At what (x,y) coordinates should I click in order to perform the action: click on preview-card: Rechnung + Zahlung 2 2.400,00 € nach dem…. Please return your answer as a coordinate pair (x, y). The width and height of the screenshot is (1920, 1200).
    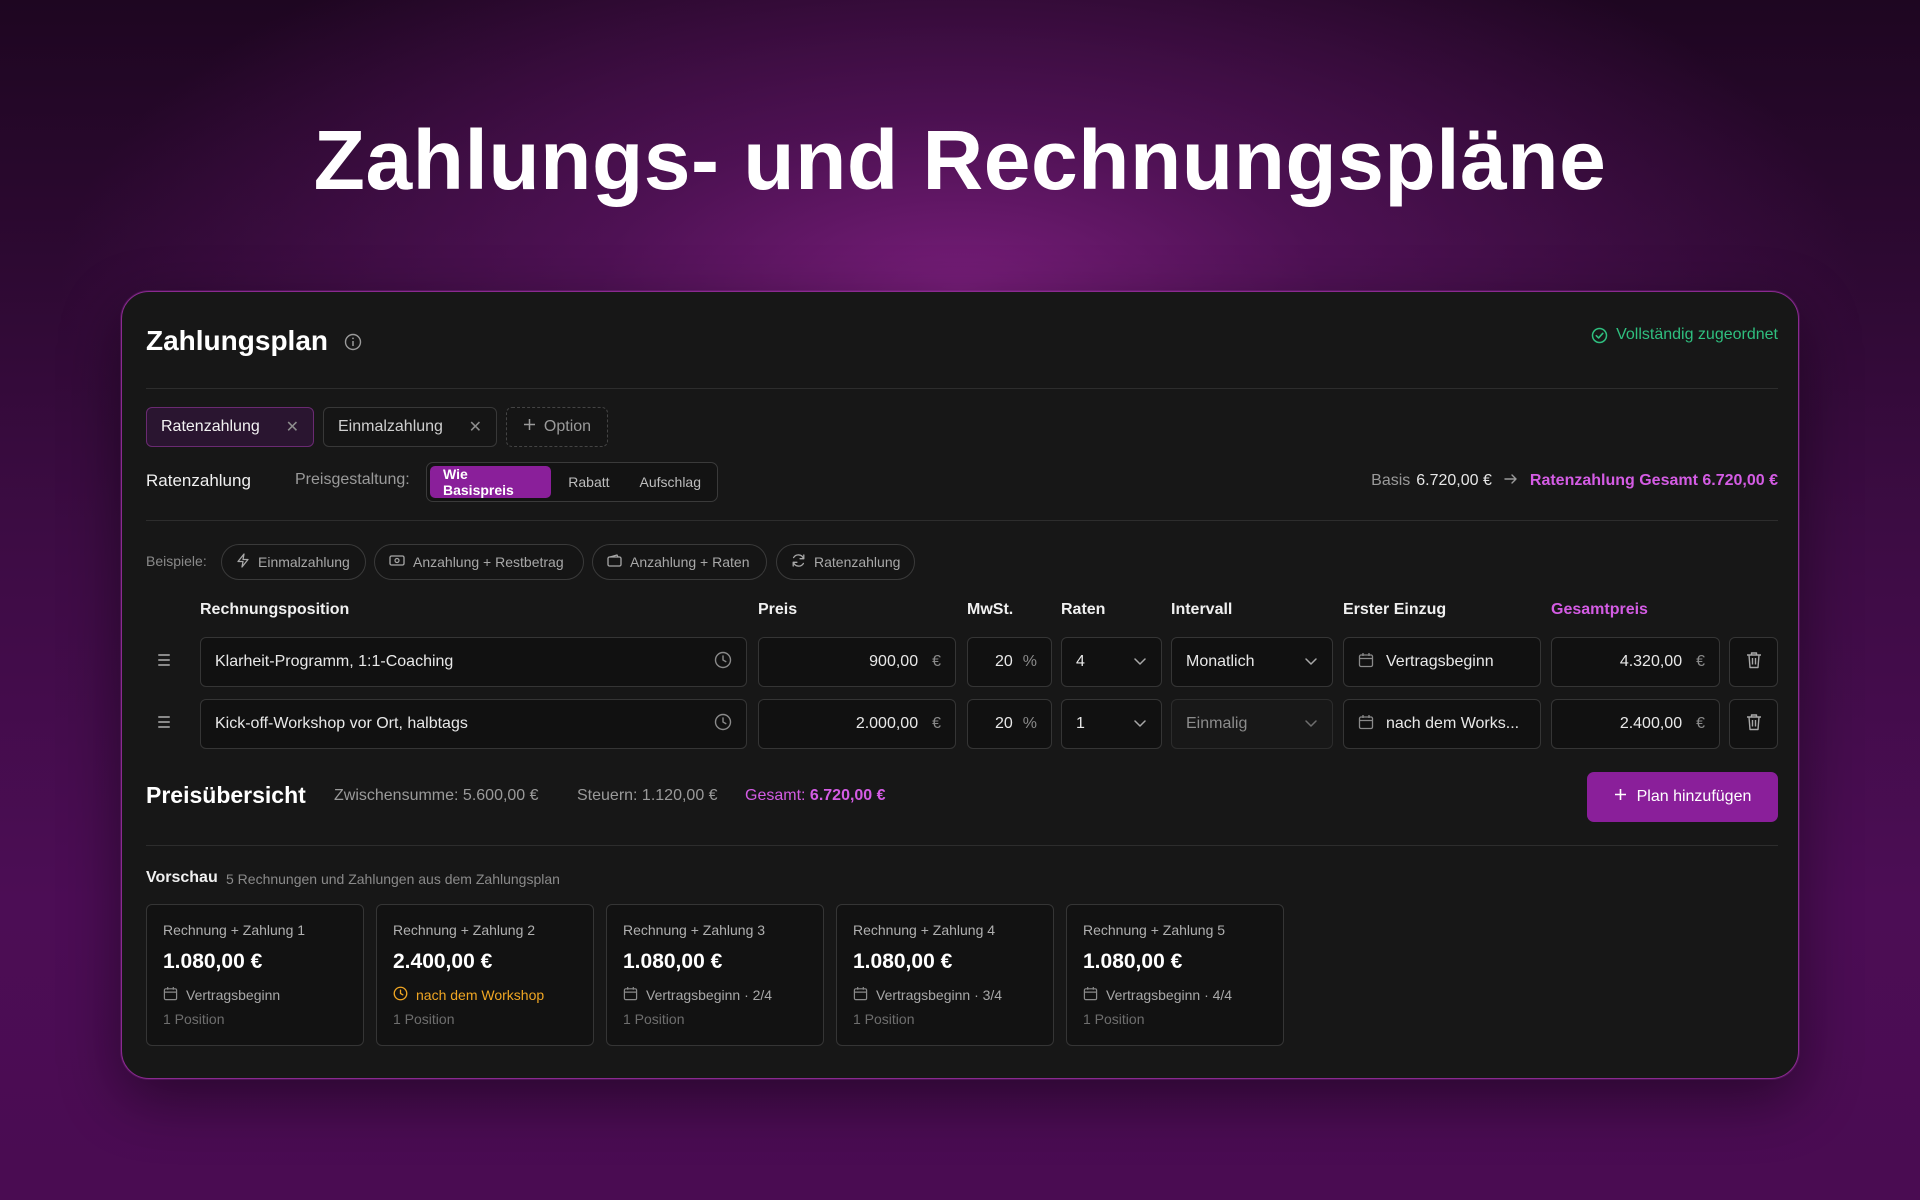
    Looking at the image, I should click on (485, 975).